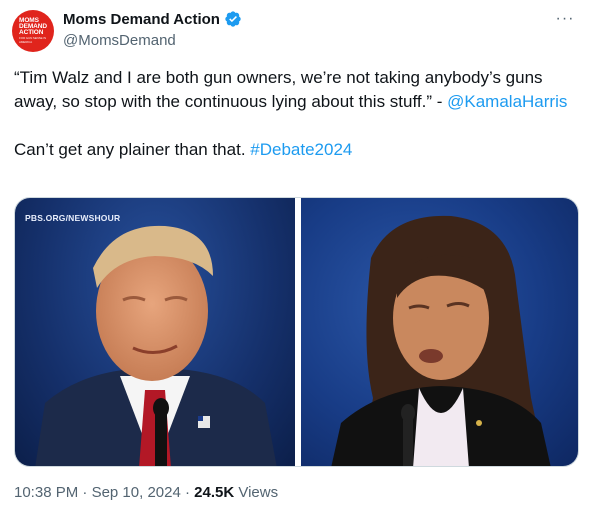 The width and height of the screenshot is (592, 510). What do you see at coordinates (46, 492) in the screenshot?
I see `tweet-time: 10:38 PM` at bounding box center [46, 492].